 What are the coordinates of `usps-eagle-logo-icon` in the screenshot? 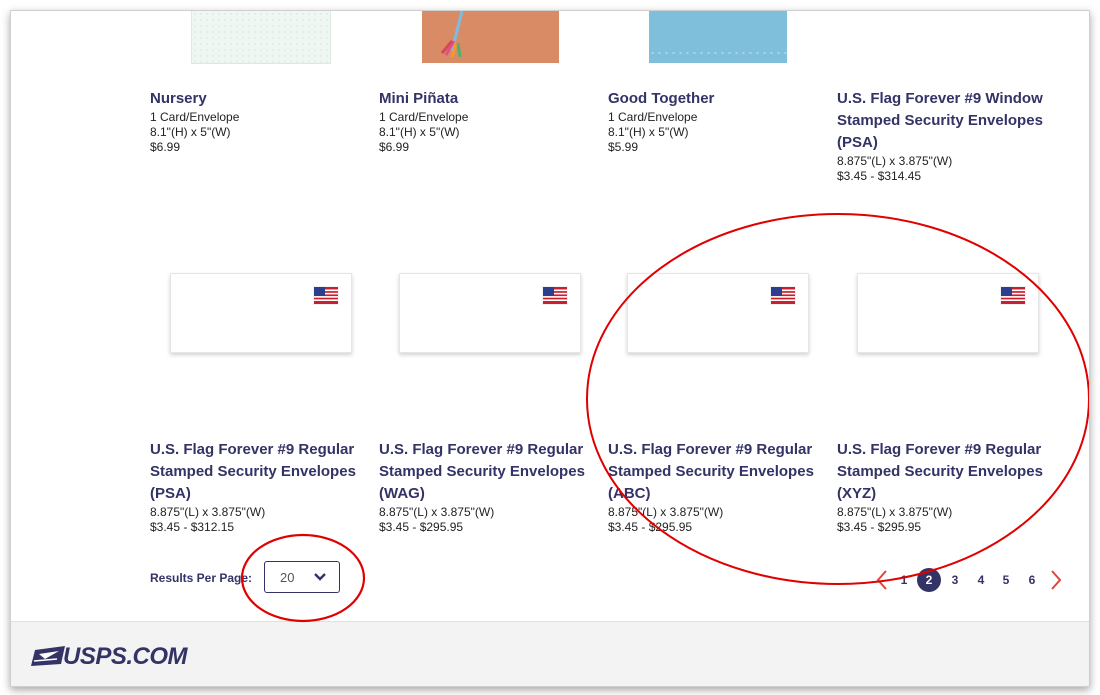 It's located at (48, 656).